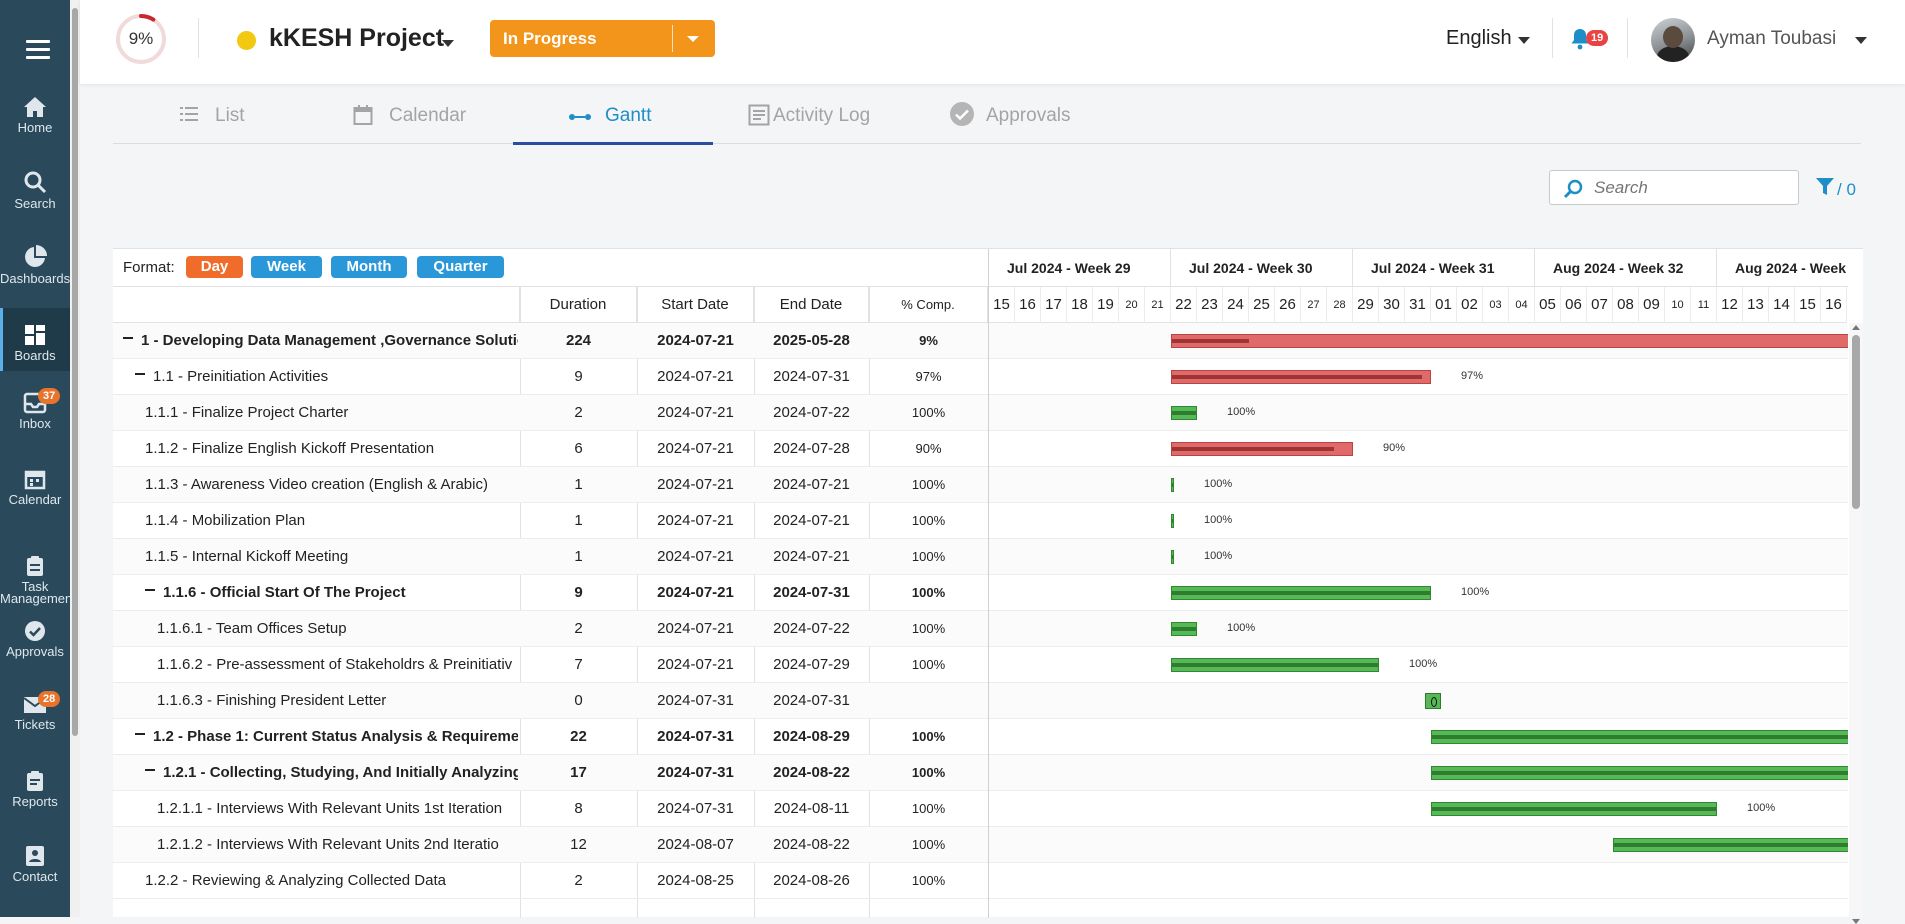  I want to click on gantt-scrollbar, so click(1856, 623).